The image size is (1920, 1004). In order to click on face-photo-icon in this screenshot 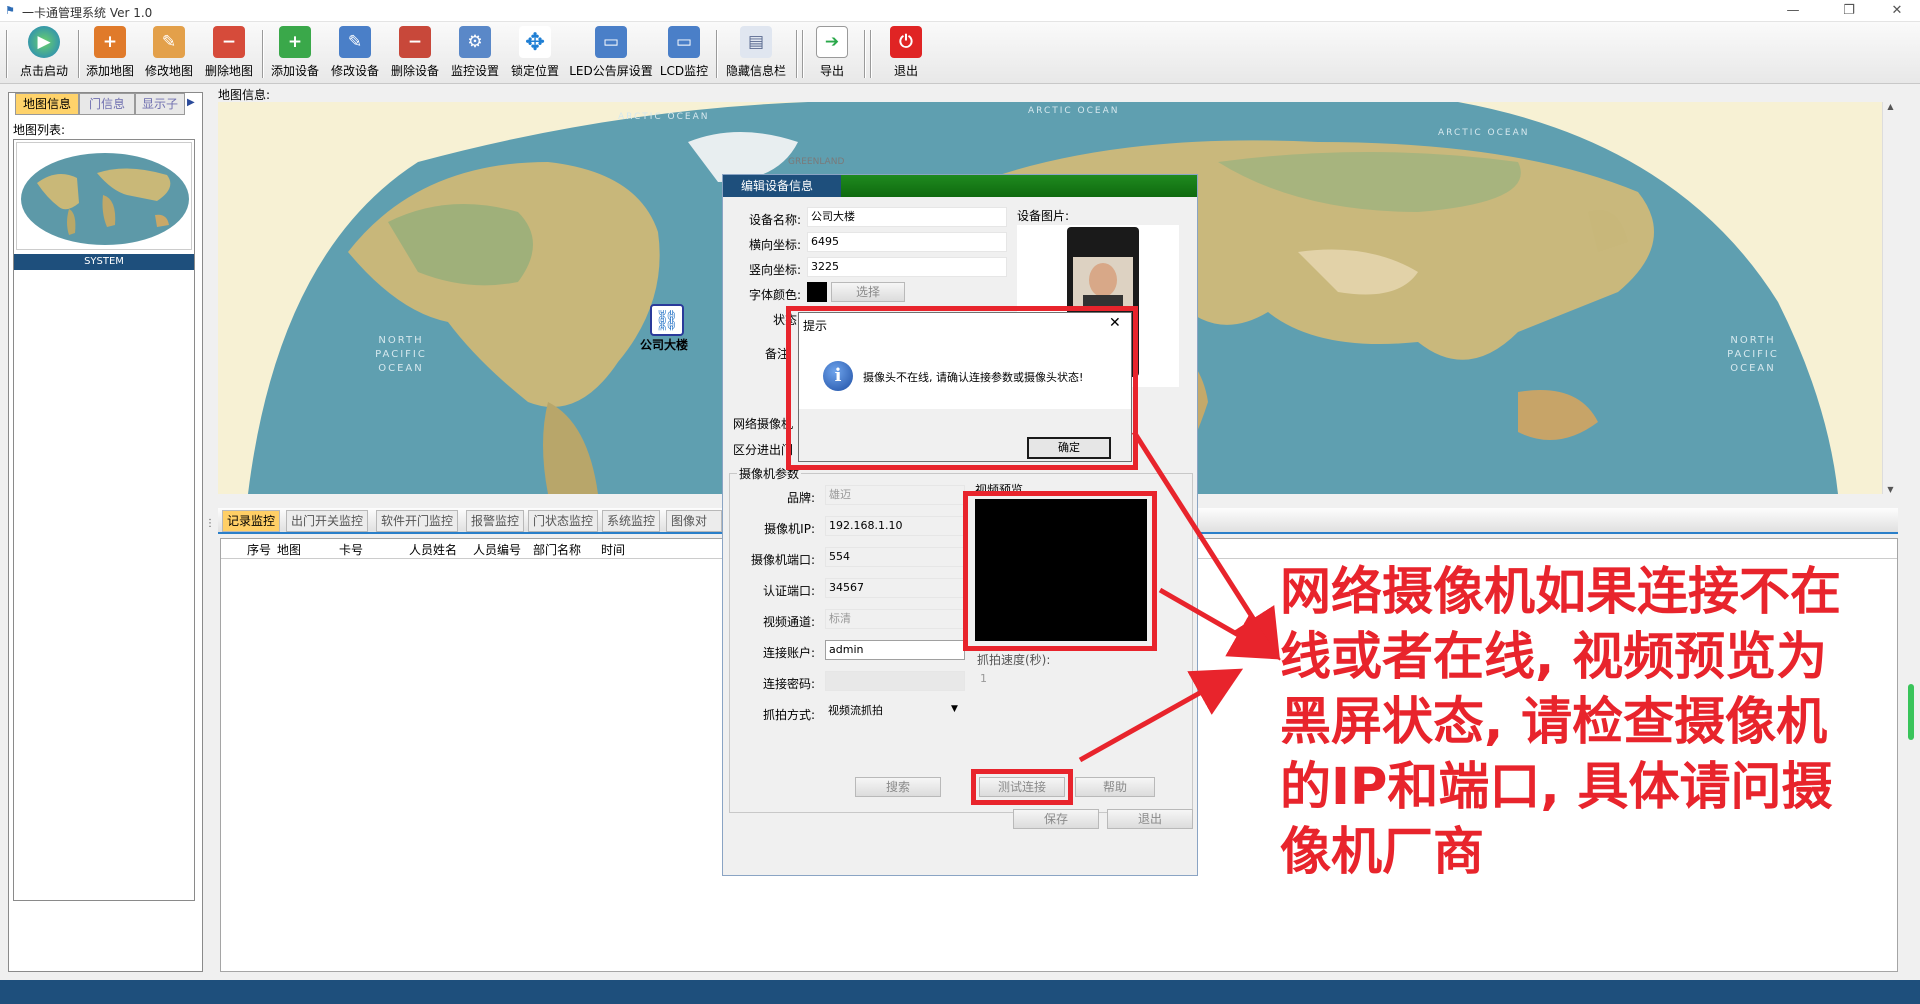, I will do `click(1103, 283)`.